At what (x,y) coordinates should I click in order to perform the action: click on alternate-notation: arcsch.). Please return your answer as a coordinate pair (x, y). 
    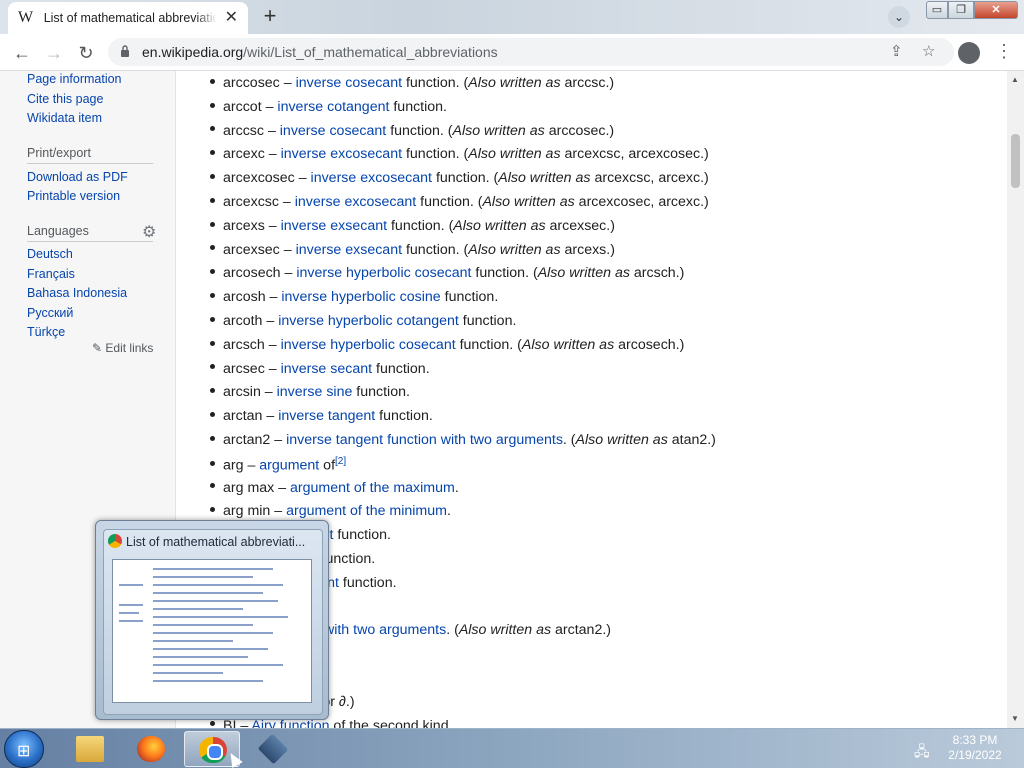
    Looking at the image, I should click on (657, 273).